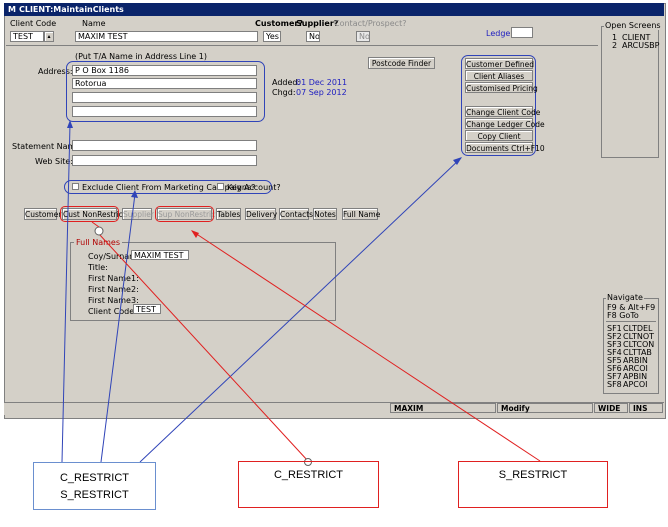 The image size is (668, 527). What do you see at coordinates (94, 495) in the screenshot?
I see `annotation-left-line2: S_RESTRICT` at bounding box center [94, 495].